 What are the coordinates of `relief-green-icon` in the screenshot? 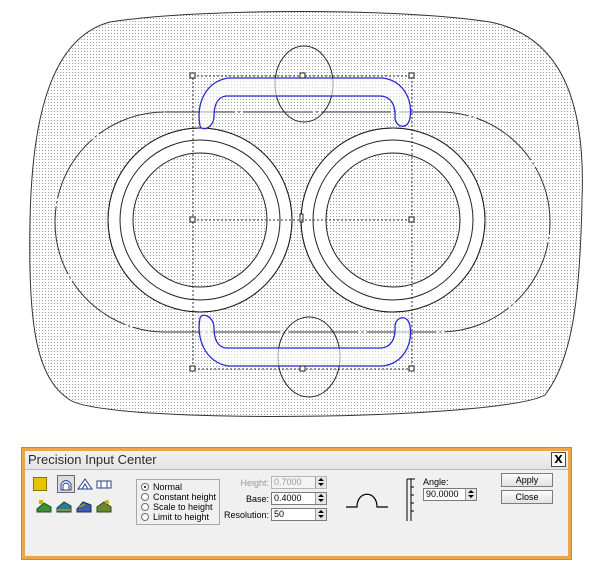 It's located at (44, 506).